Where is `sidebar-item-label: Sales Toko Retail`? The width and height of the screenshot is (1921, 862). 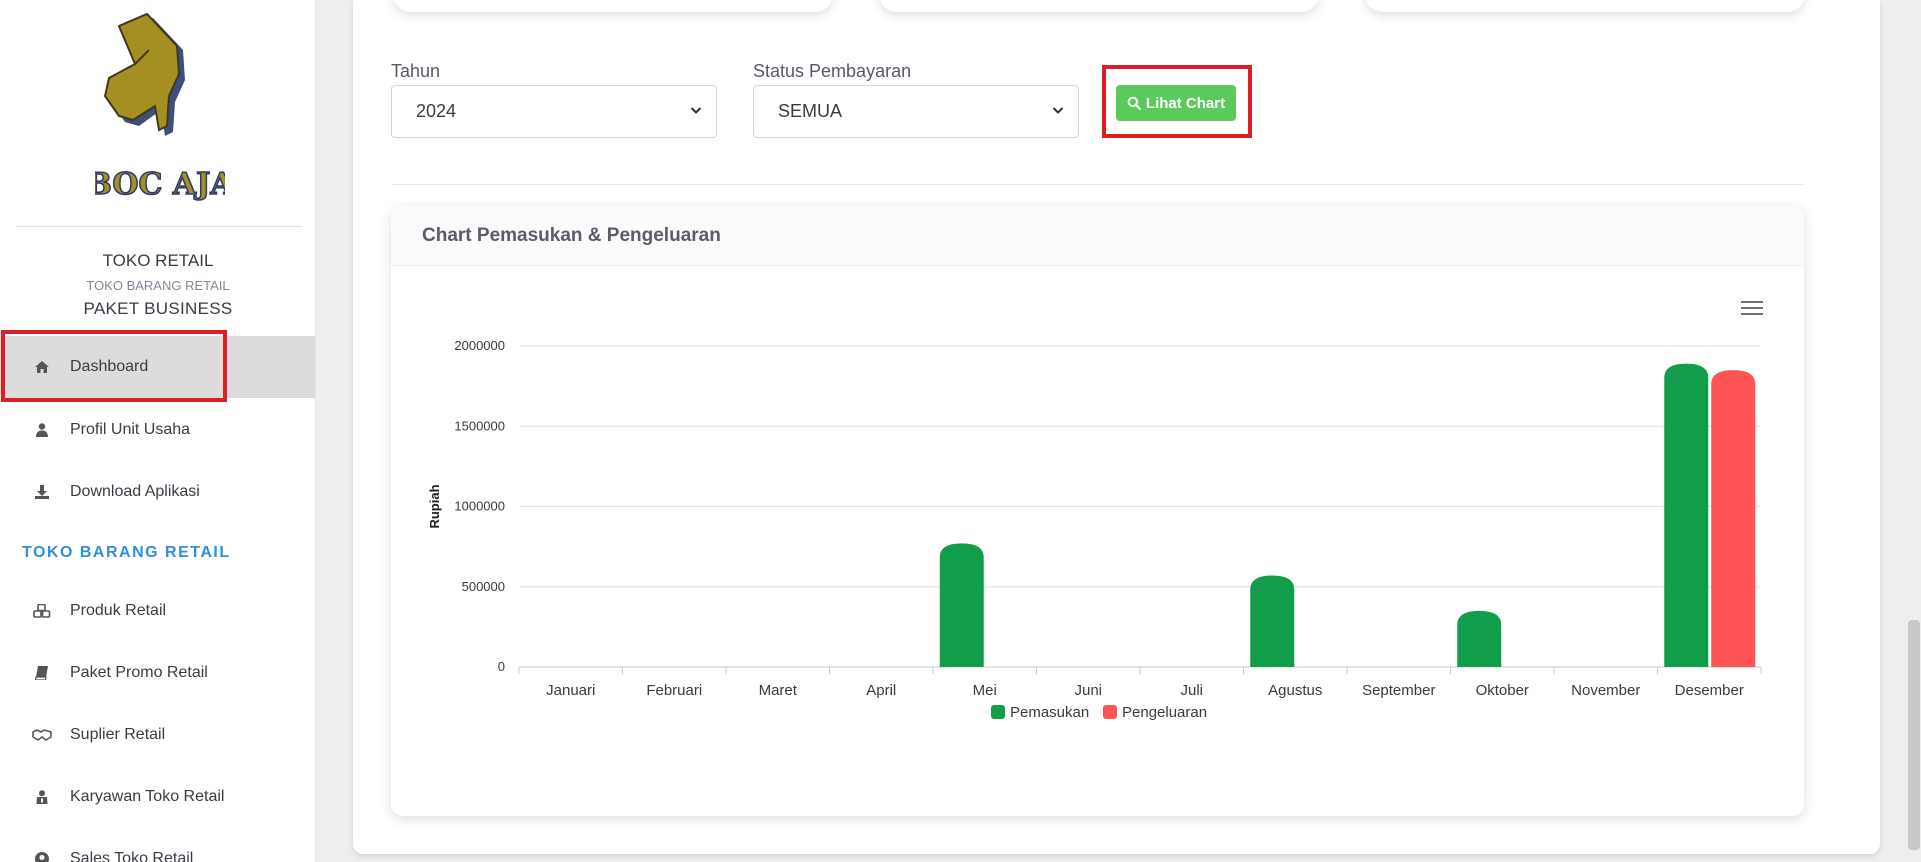 sidebar-item-label: Sales Toko Retail is located at coordinates (132, 856).